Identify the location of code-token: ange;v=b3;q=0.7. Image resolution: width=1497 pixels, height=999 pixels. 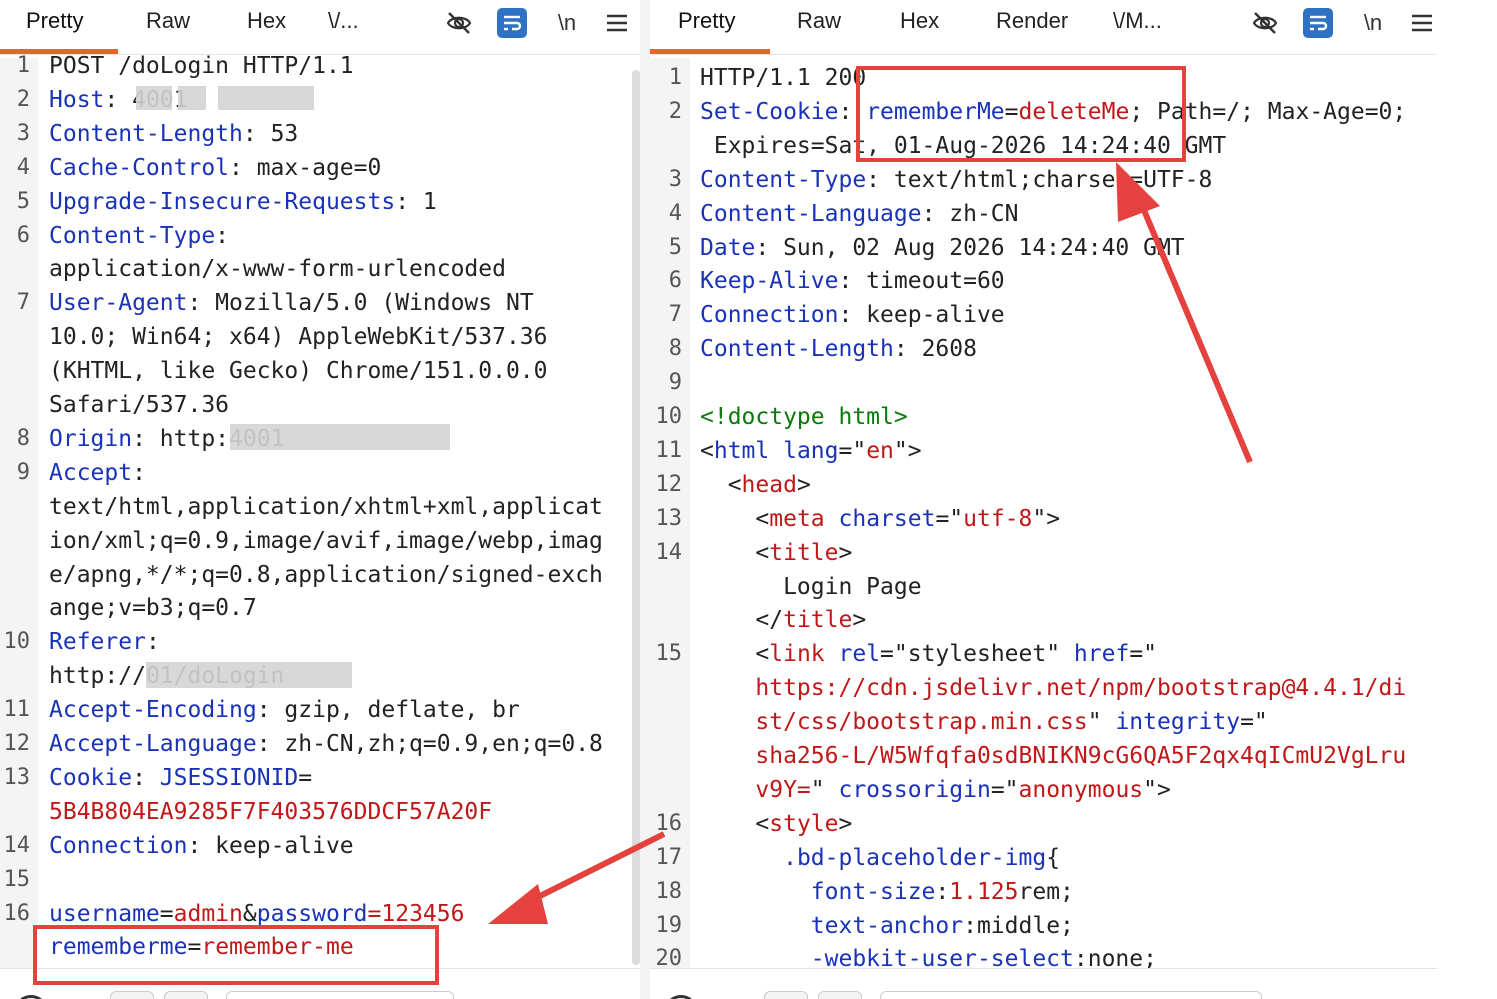
(153, 608).